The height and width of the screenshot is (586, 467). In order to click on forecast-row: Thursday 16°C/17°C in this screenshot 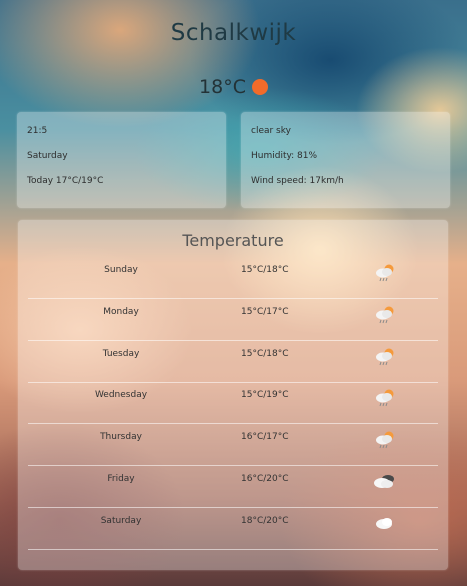, I will do `click(233, 445)`.